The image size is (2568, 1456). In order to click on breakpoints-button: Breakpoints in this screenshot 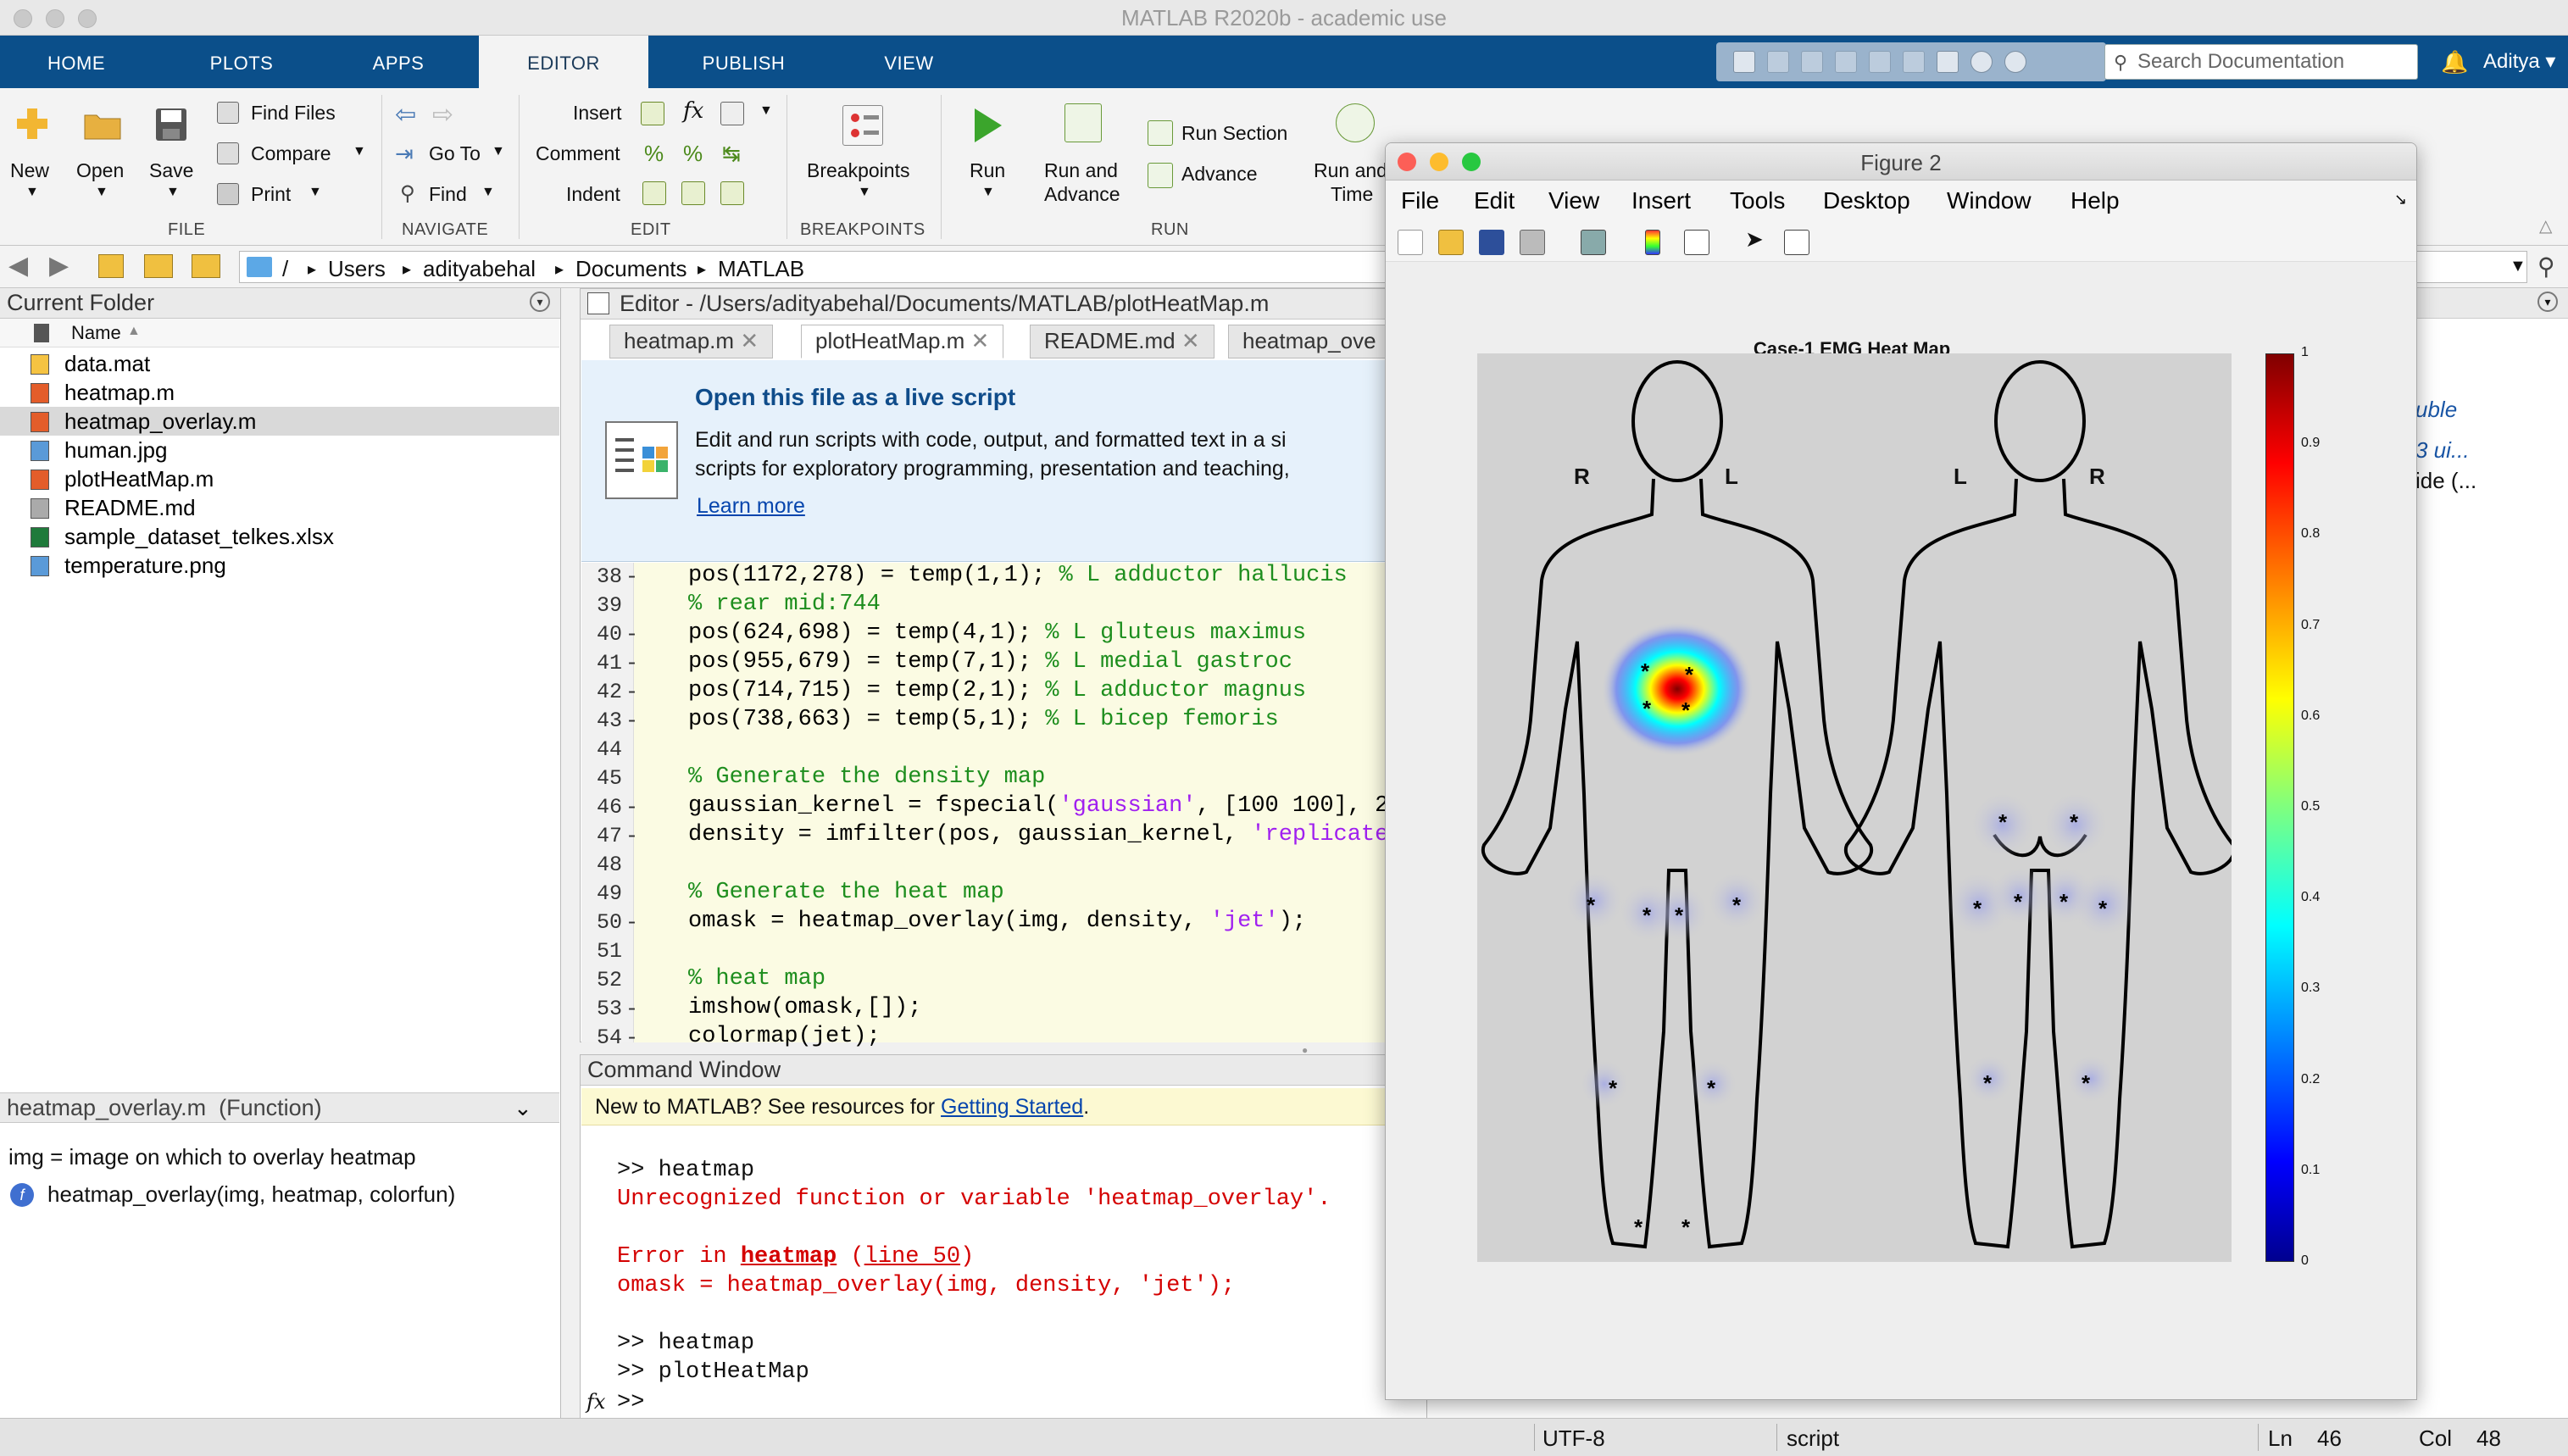, I will do `click(858, 171)`.